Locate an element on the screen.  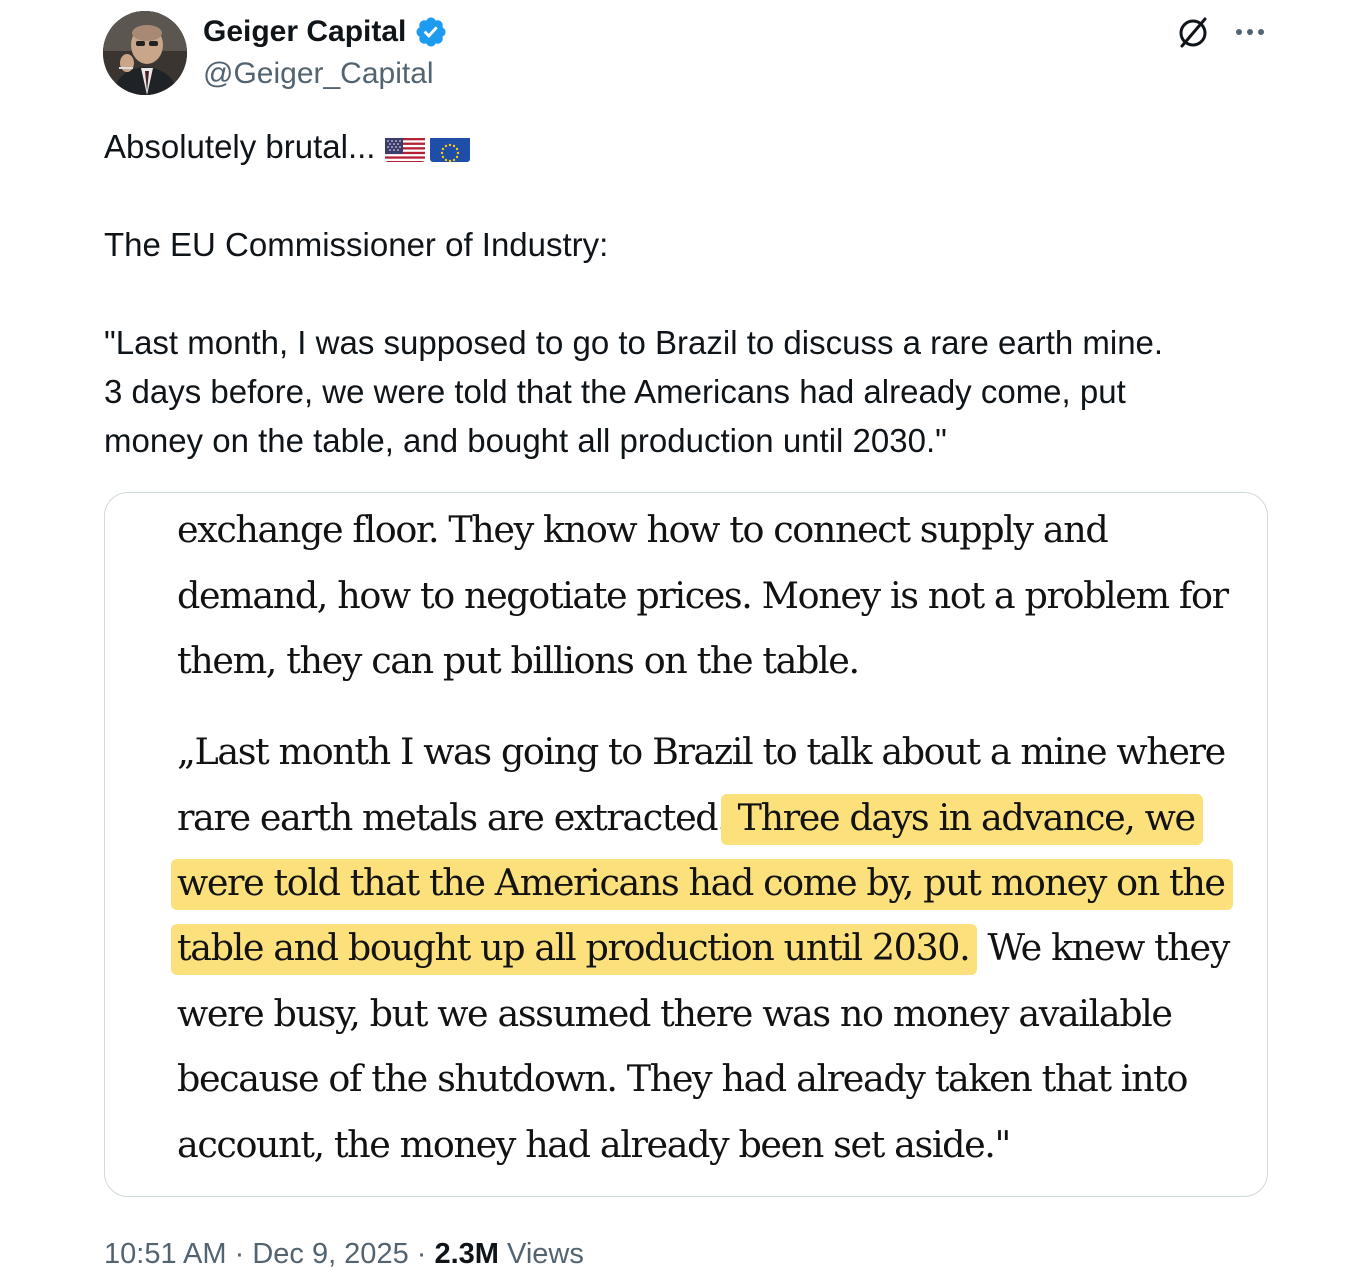
article-plain-text: rare earth metals are extracted. is located at coordinates (453, 817).